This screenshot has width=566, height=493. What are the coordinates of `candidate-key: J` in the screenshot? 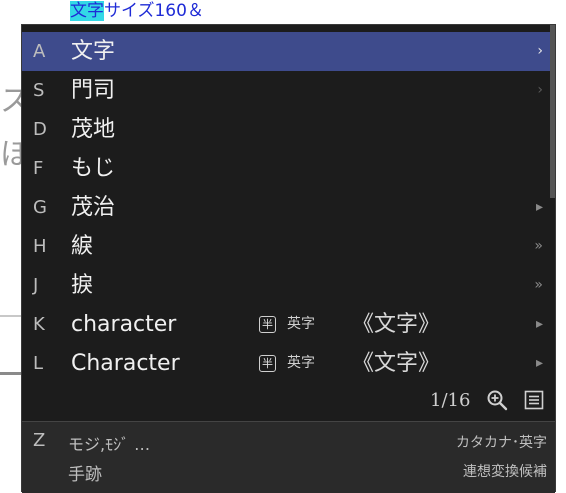 It's located at (36, 285).